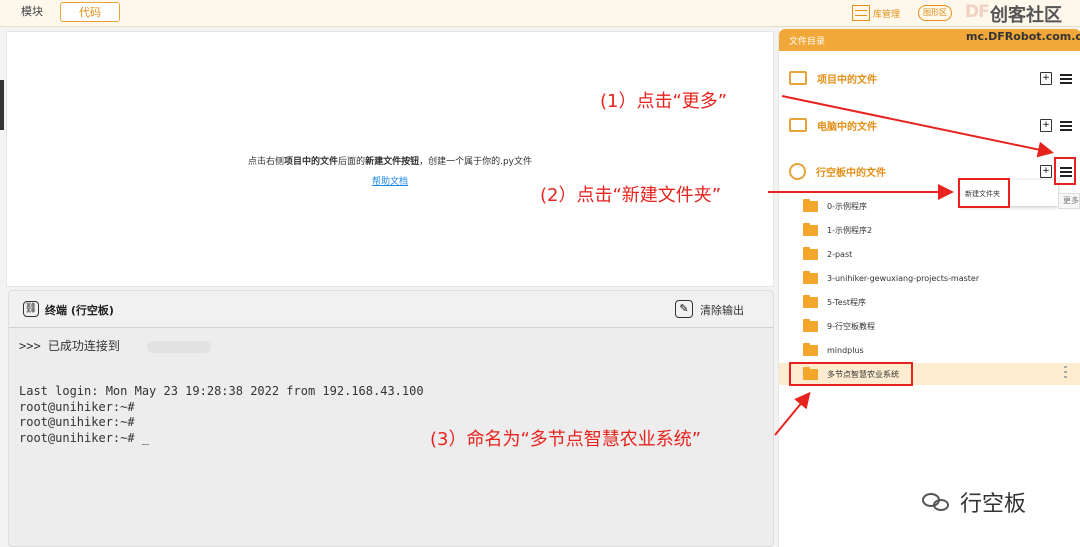  I want to click on wechat-icon, so click(937, 502).